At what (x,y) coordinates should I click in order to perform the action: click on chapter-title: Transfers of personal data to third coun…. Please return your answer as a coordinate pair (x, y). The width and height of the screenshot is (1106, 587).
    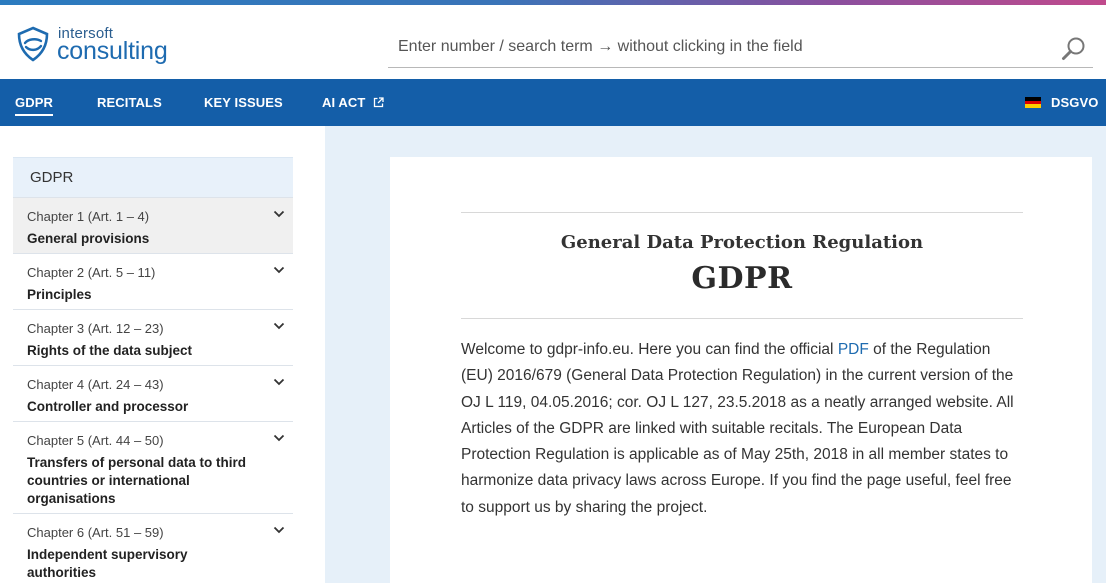
    Looking at the image, I should click on (137, 480).